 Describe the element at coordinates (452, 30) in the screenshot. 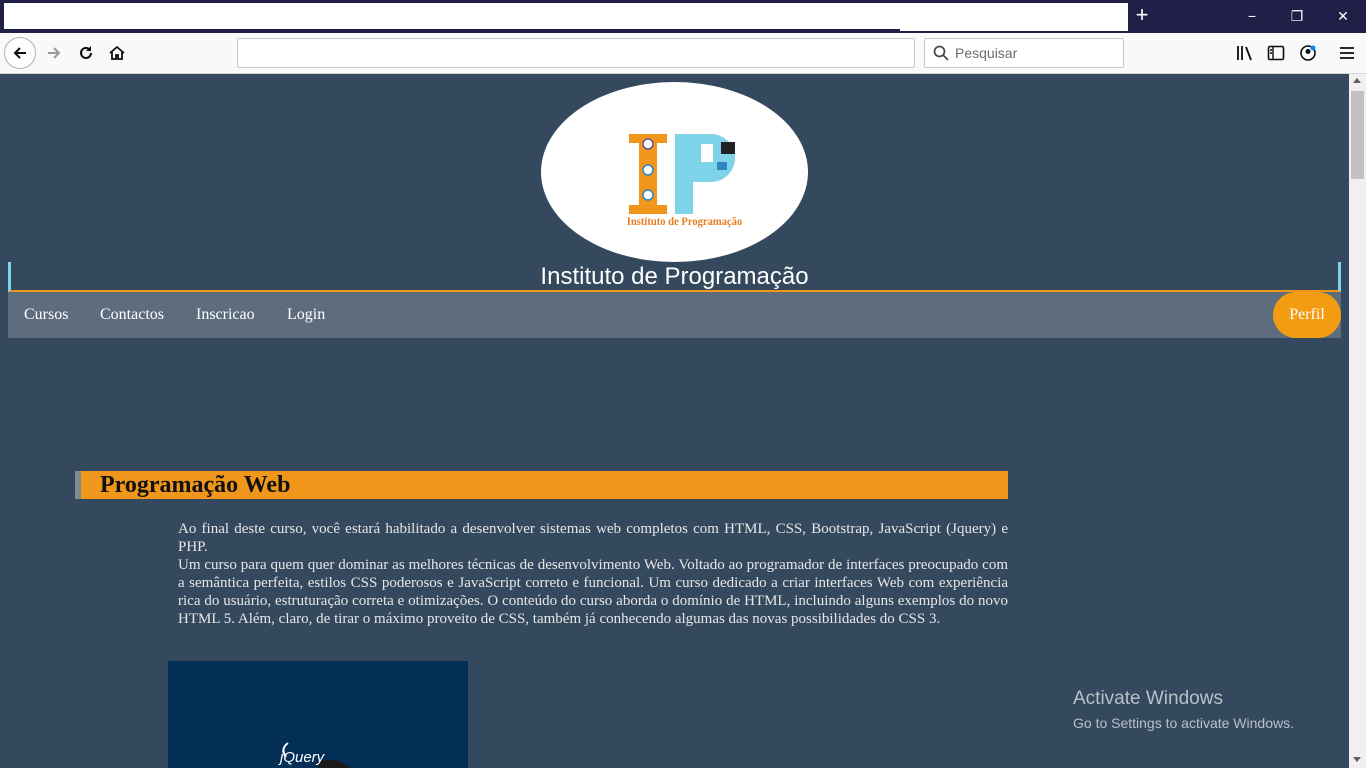

I see `tab-indicator` at that location.